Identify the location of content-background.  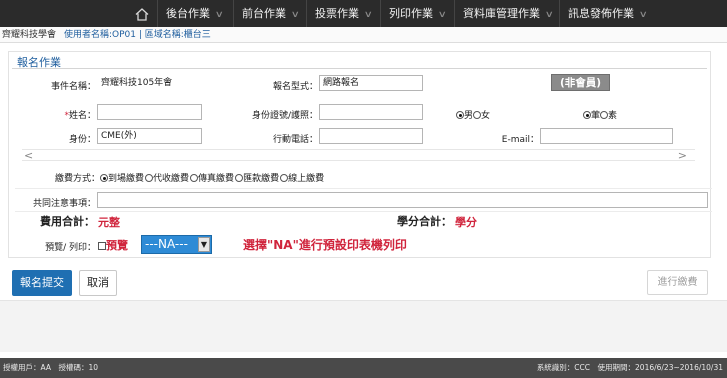
(363, 326).